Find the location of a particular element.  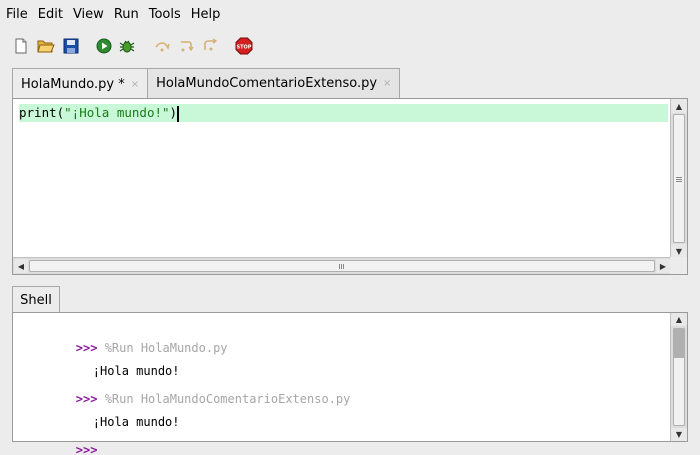

save-button is located at coordinates (71, 46).